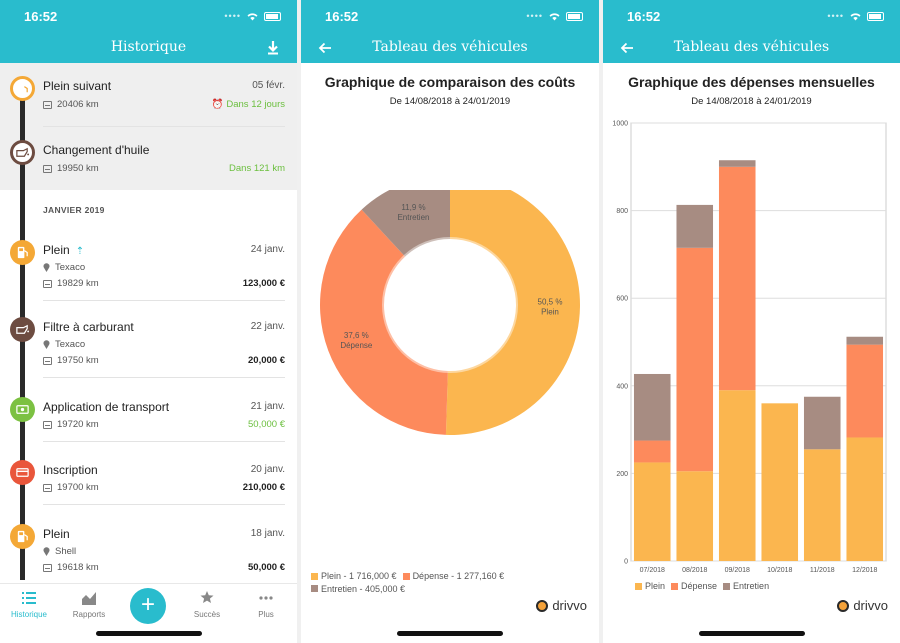 The width and height of the screenshot is (900, 643). What do you see at coordinates (77, 86) in the screenshot?
I see `upcoming-title: Plein suivant` at bounding box center [77, 86].